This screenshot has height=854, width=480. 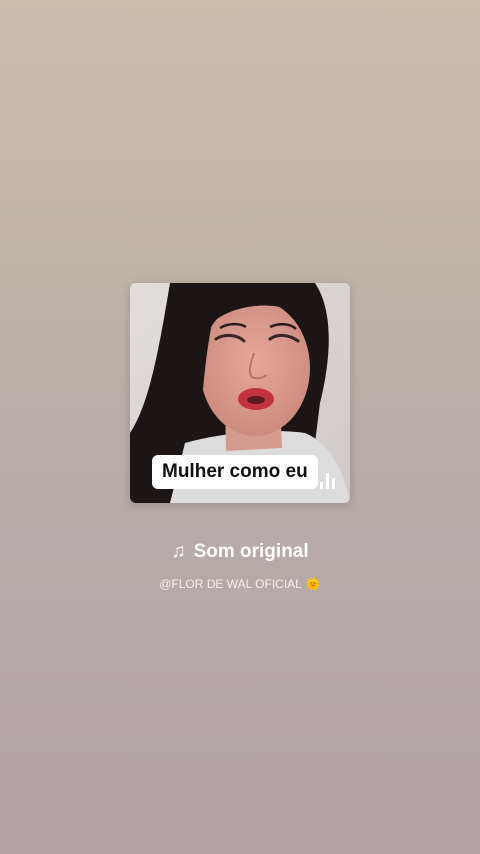 What do you see at coordinates (178, 551) in the screenshot?
I see `music-note-icon: ♫` at bounding box center [178, 551].